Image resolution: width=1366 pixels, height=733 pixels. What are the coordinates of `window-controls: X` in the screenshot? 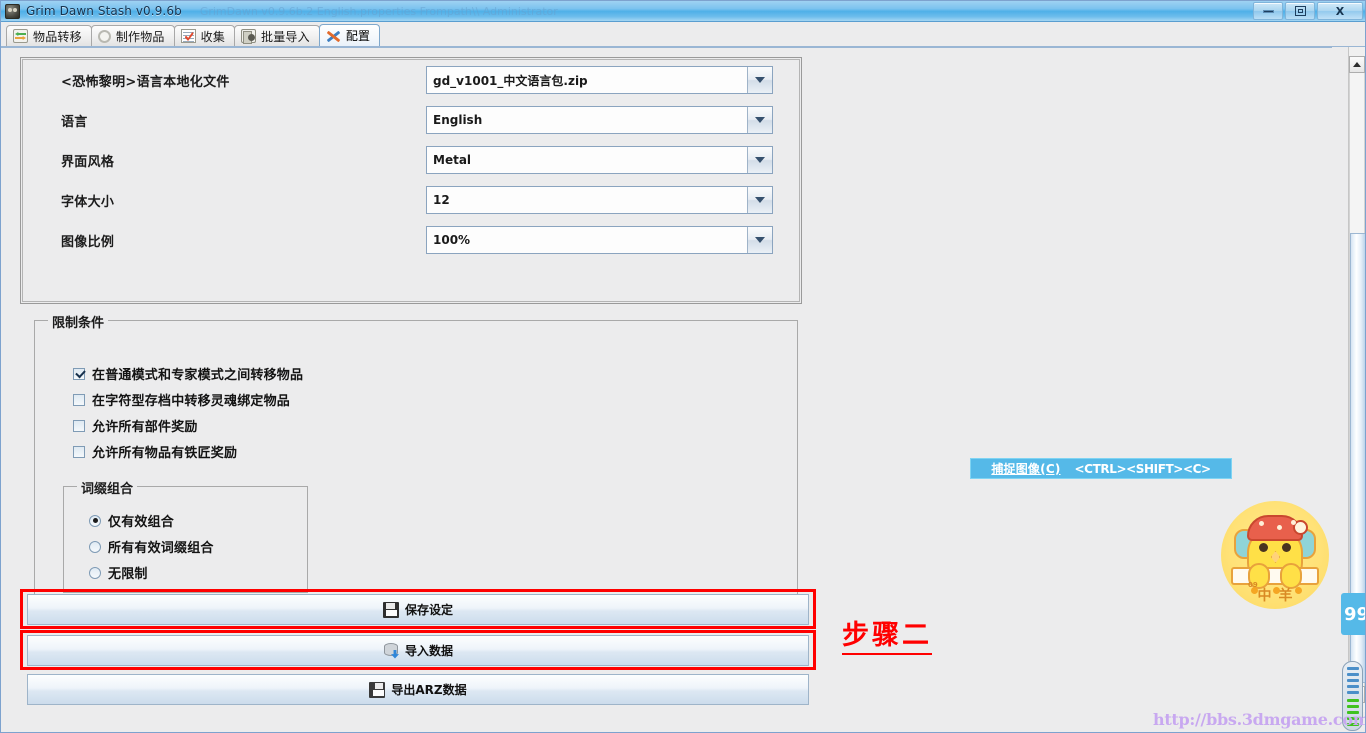 It's located at (1308, 11).